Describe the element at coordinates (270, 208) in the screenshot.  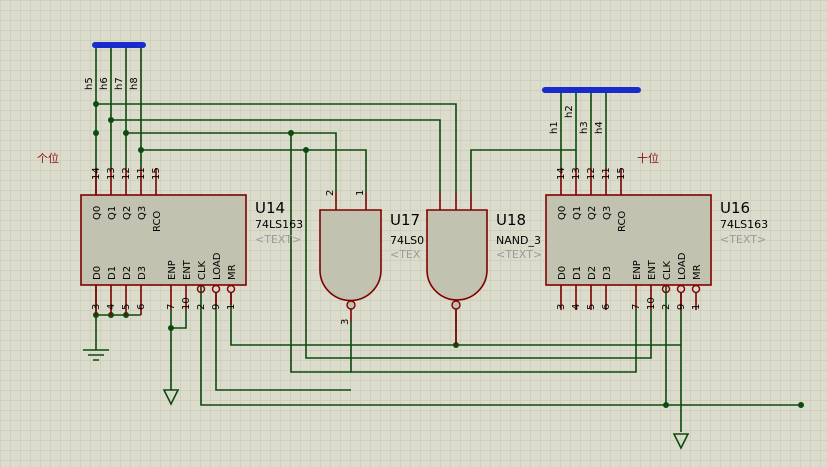
I see `u14-ref: U14` at that location.